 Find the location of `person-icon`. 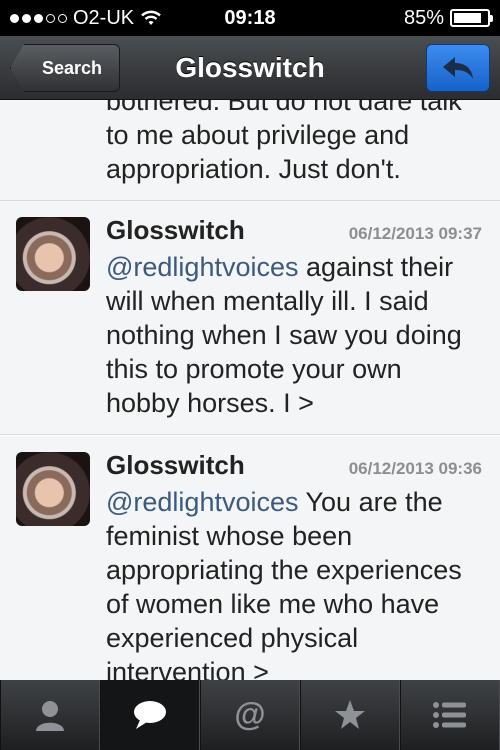

person-icon is located at coordinates (50, 716).